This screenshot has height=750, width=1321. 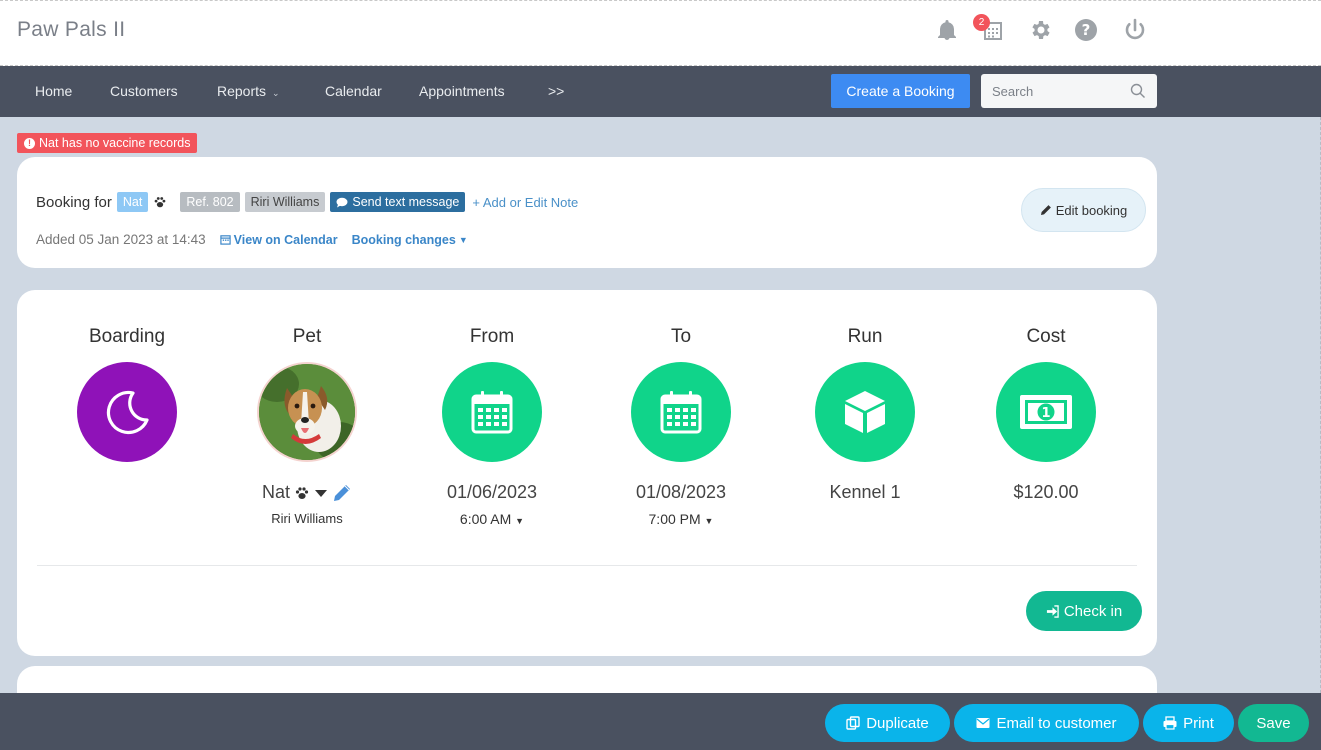 I want to click on calendar-small-icon, so click(x=225, y=240).